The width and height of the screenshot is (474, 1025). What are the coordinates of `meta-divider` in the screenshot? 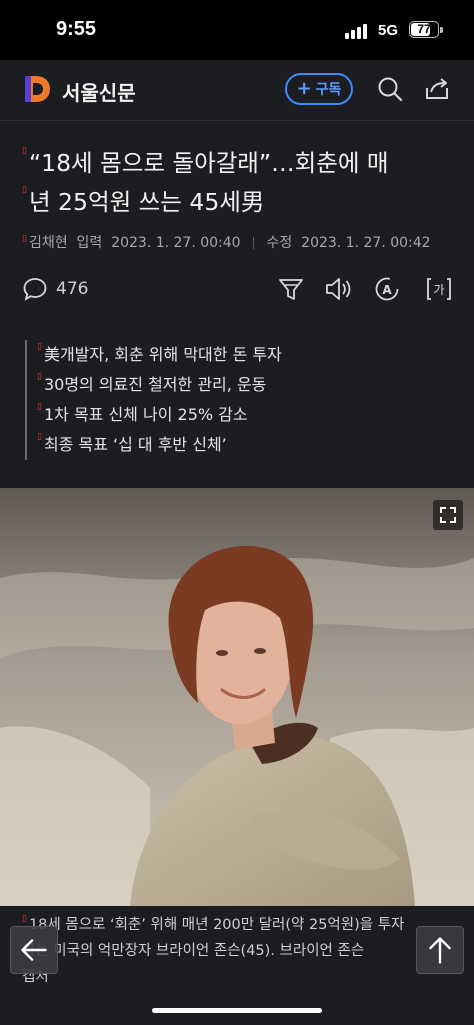 It's located at (254, 243).